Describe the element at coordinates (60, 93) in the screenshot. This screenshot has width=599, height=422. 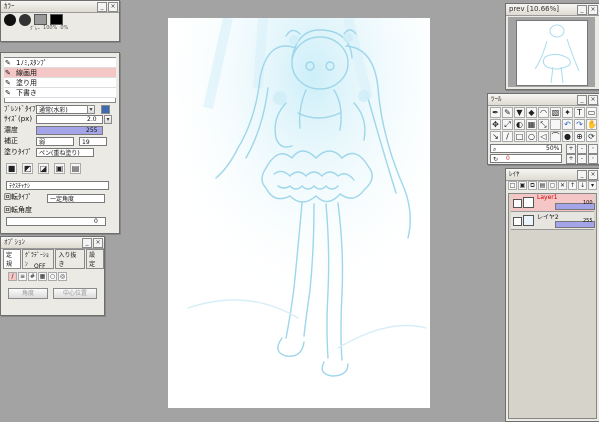
I see `brush-item: ✎ 下書き` at that location.